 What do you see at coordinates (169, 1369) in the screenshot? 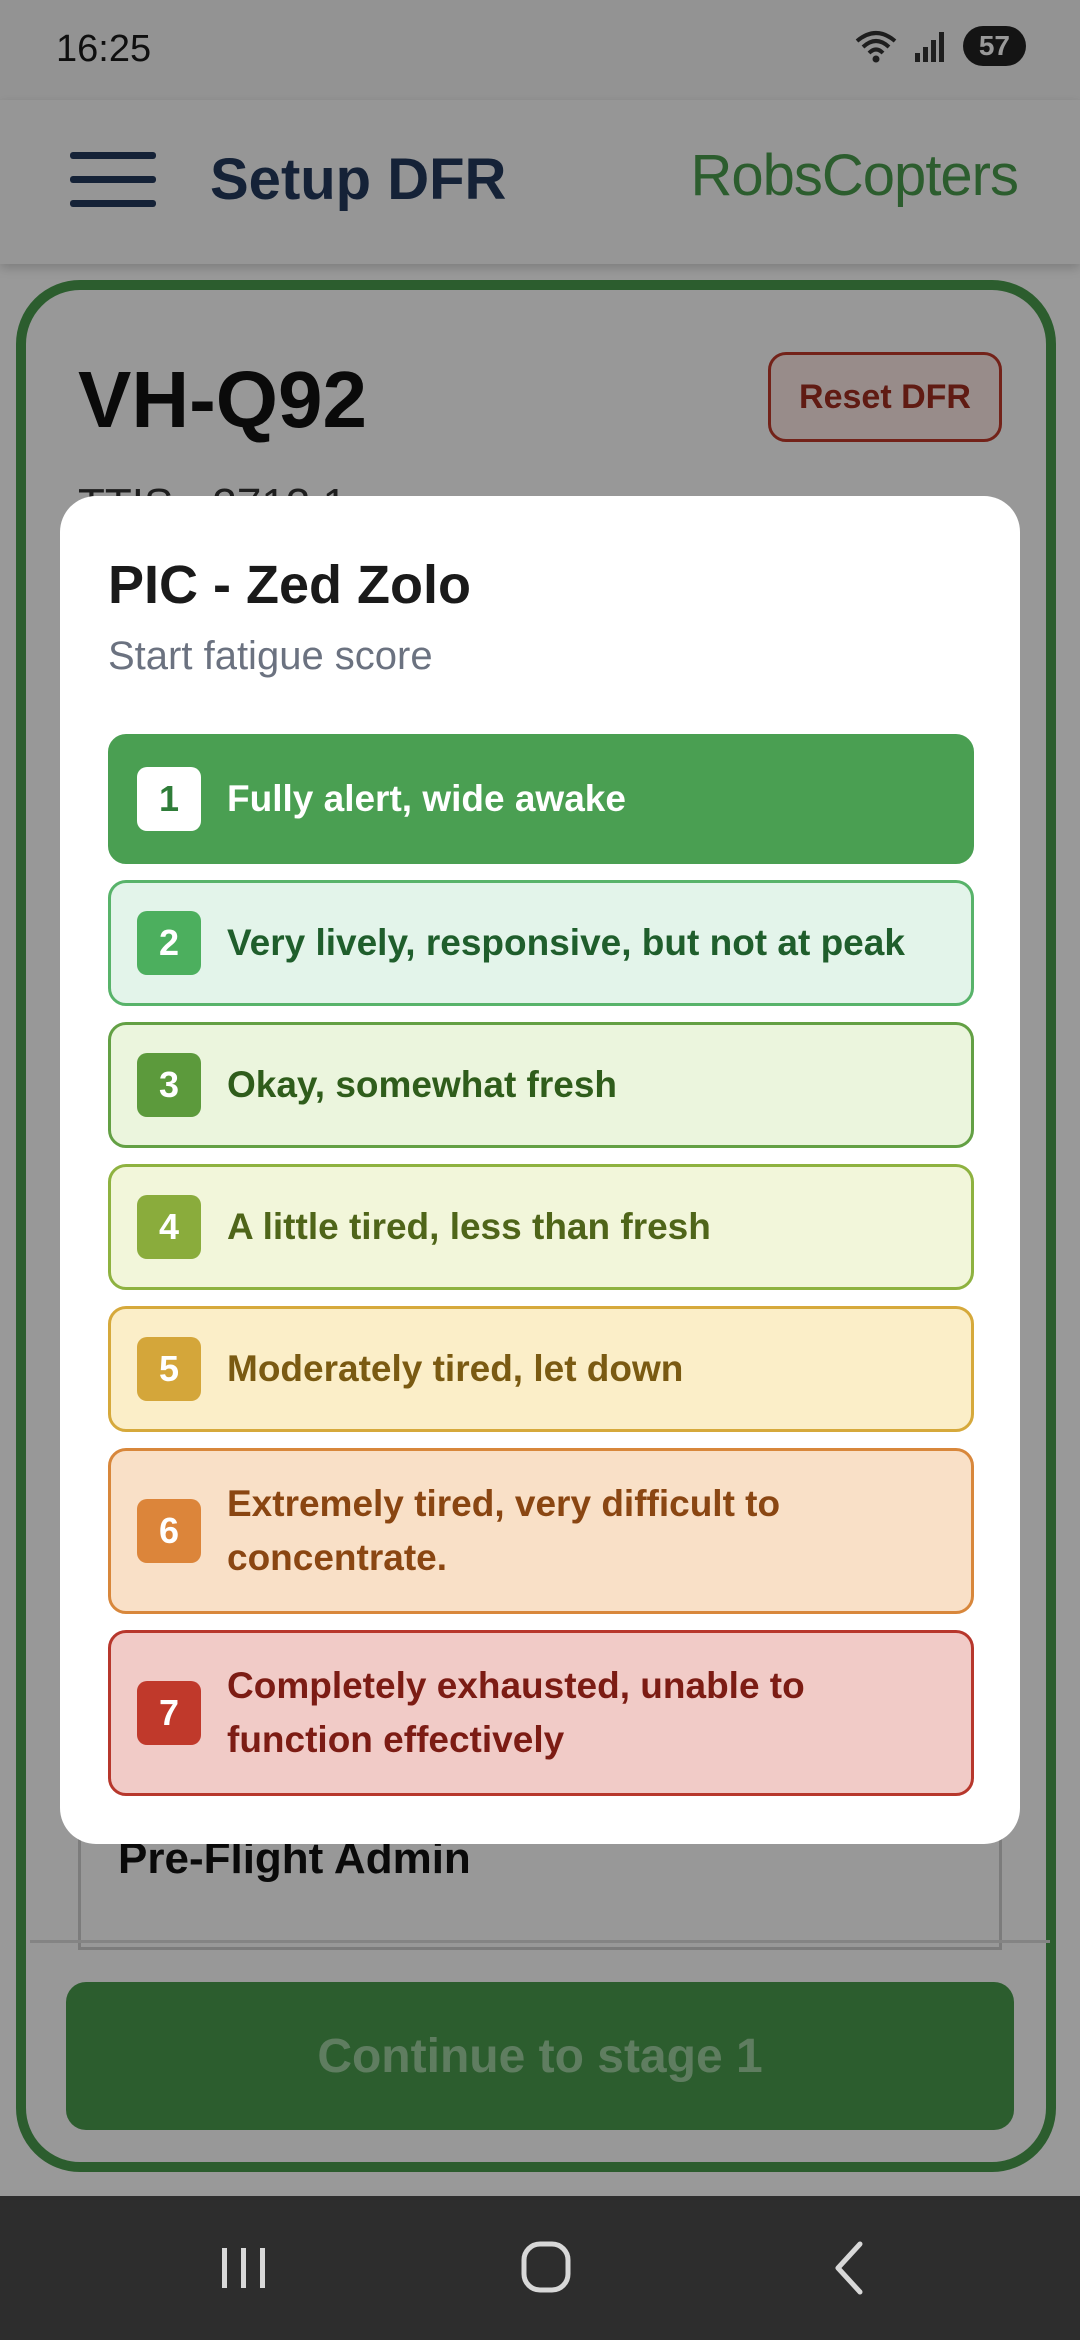
I see `score-badge: 5` at bounding box center [169, 1369].